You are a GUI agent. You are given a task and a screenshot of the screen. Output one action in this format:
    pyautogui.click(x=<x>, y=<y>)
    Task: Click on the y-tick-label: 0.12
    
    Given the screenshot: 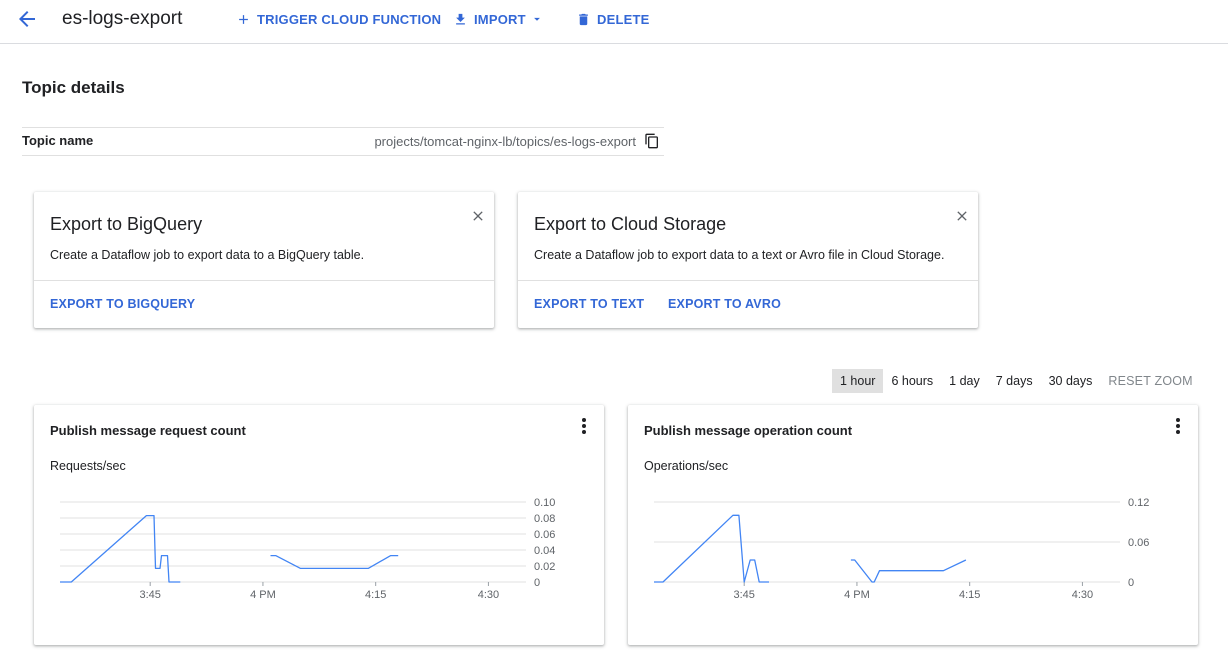 What is the action you would take?
    pyautogui.click(x=1138, y=503)
    